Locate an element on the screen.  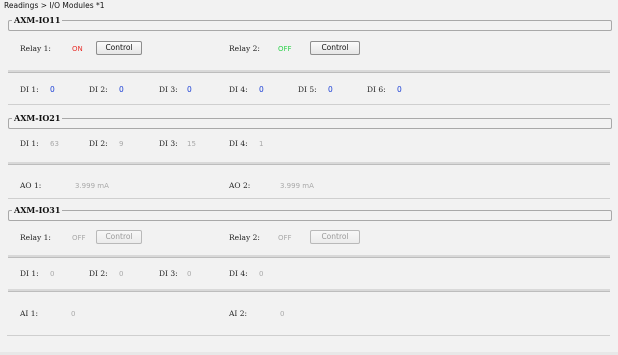
di-4-value: 1 is located at coordinates (261, 144).